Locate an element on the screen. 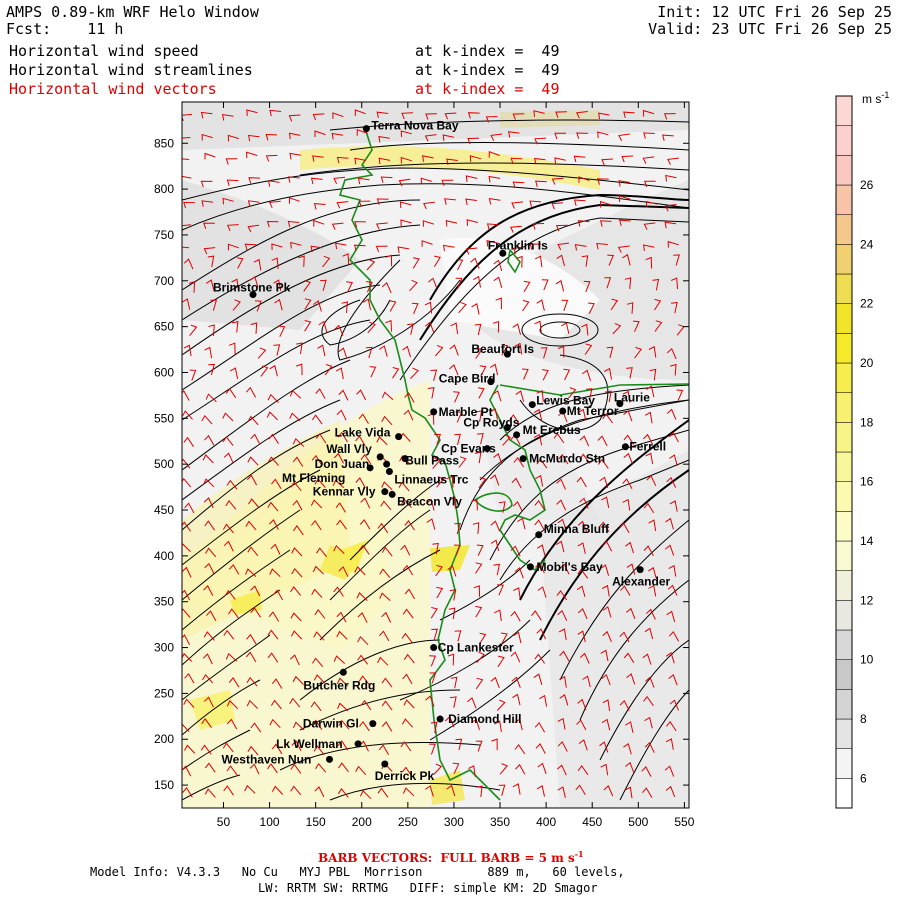 Image resolution: width=900 pixels, height=900 pixels. colorbar-tick-label: 6 is located at coordinates (863, 778).